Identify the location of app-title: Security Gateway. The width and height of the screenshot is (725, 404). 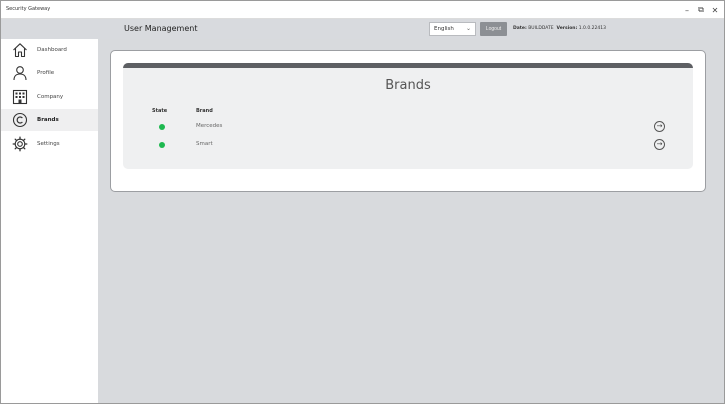
(28, 9).